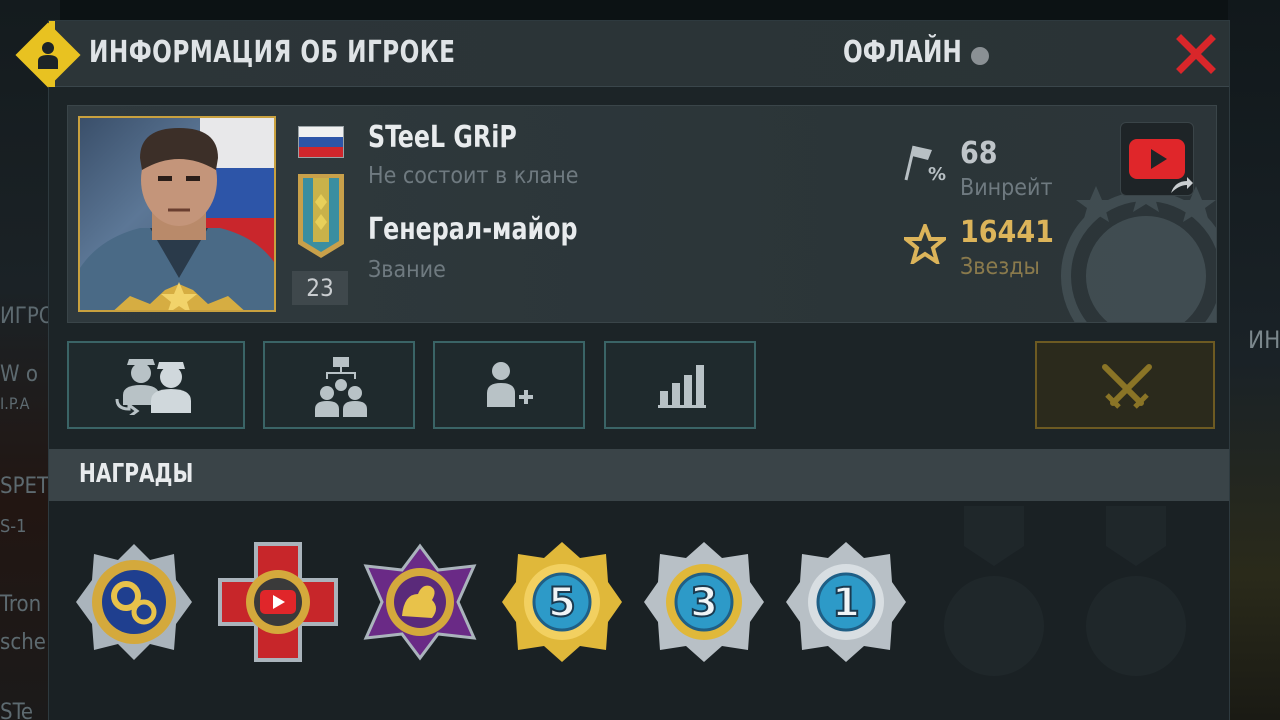 This screenshot has height=720, width=1280. Describe the element at coordinates (1006, 188) in the screenshot. I see `winrate-label: Винрейт` at that location.